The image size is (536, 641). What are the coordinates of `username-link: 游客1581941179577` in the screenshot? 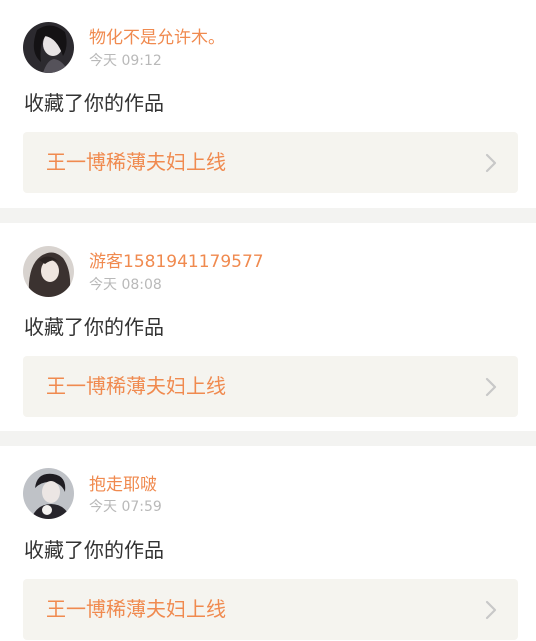 It's located at (176, 262).